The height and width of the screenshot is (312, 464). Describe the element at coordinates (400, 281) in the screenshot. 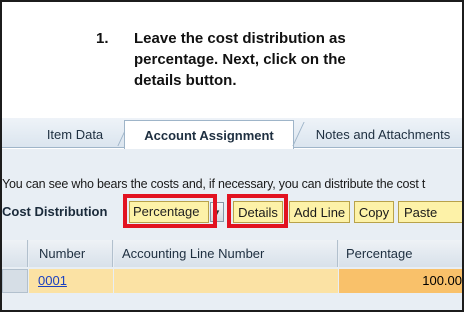

I see `table-row-percentage-cell: 100.00` at that location.